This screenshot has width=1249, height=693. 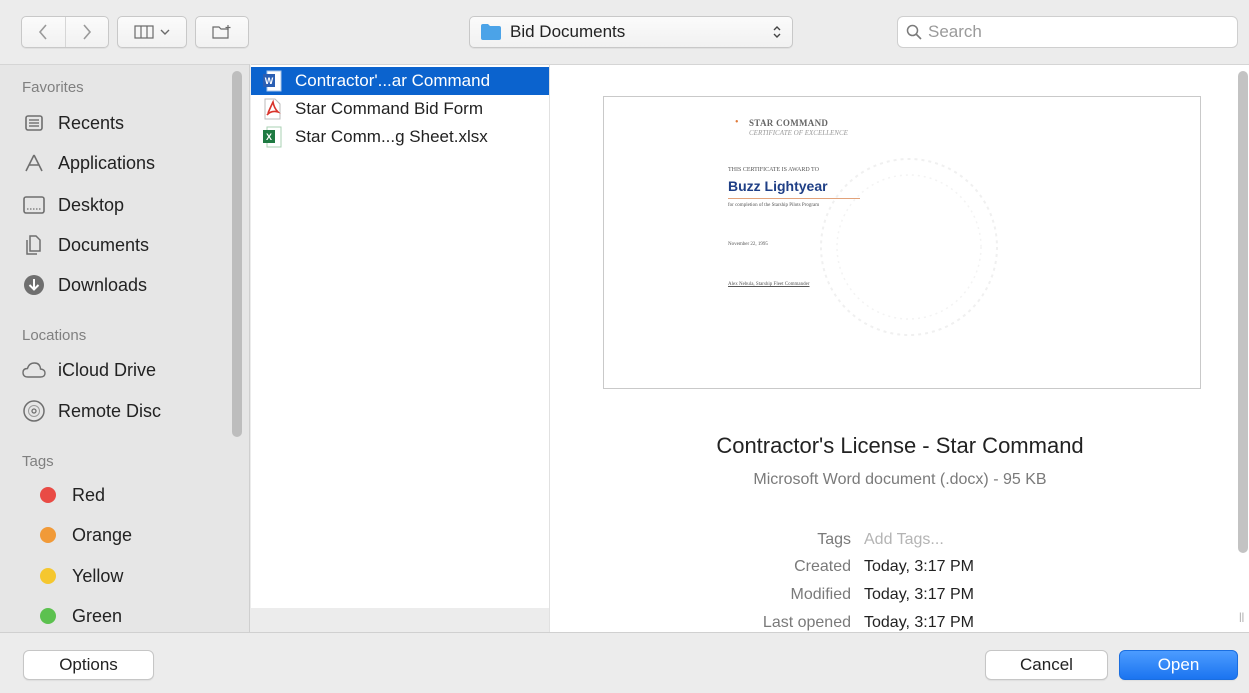 I want to click on tag-yellow-dot-icon, so click(x=48, y=576).